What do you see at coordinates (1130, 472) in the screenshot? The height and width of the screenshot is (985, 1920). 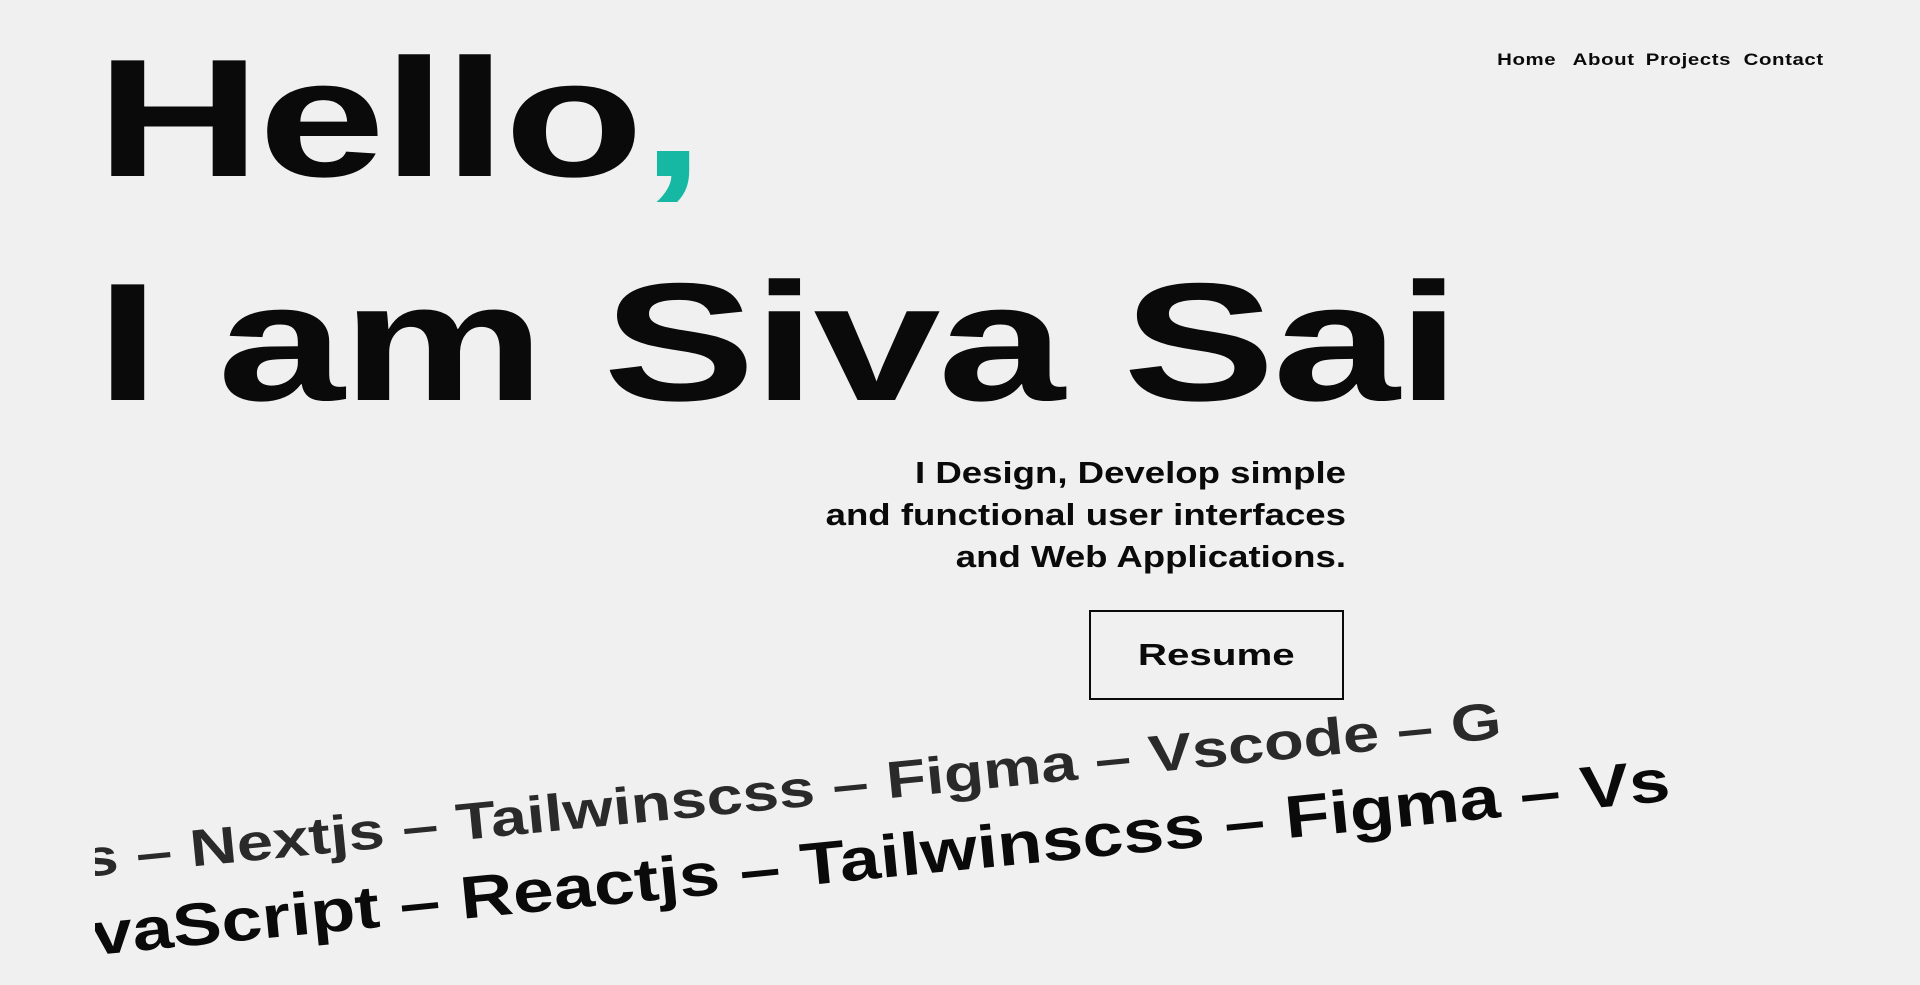 I see `tagline-line: I Design, Develop simple` at bounding box center [1130, 472].